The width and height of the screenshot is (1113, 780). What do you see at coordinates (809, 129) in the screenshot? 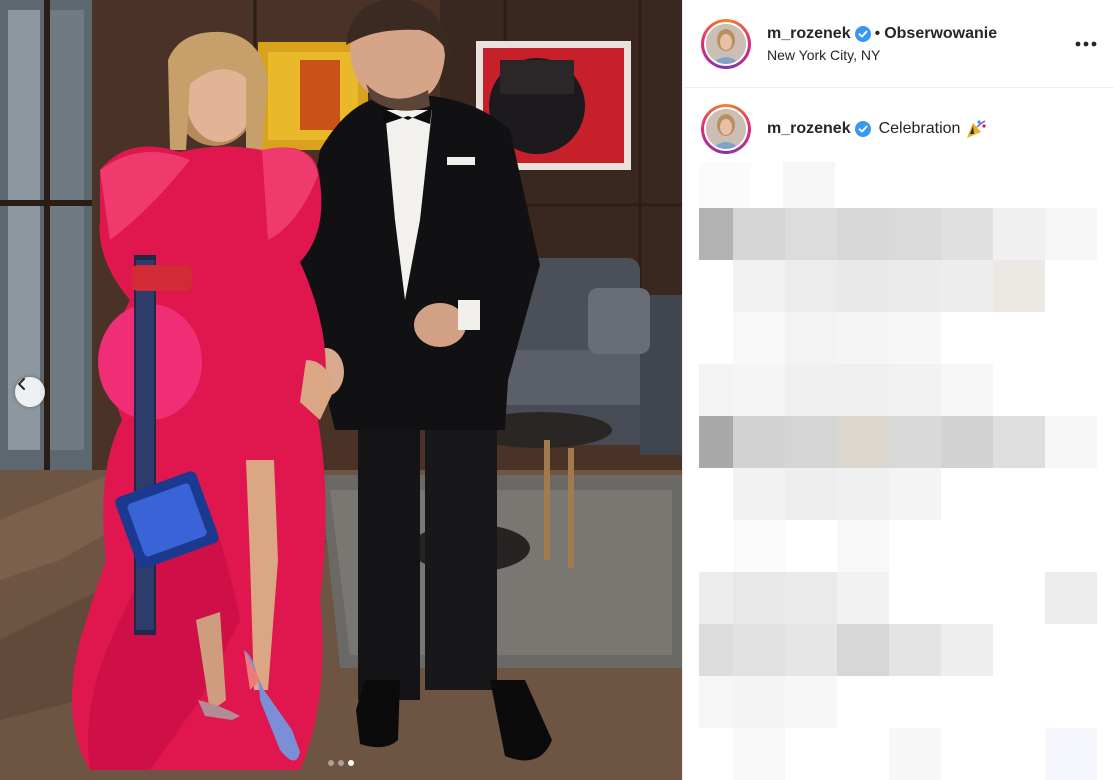
I see `caption-username-link: m_rozenek` at bounding box center [809, 129].